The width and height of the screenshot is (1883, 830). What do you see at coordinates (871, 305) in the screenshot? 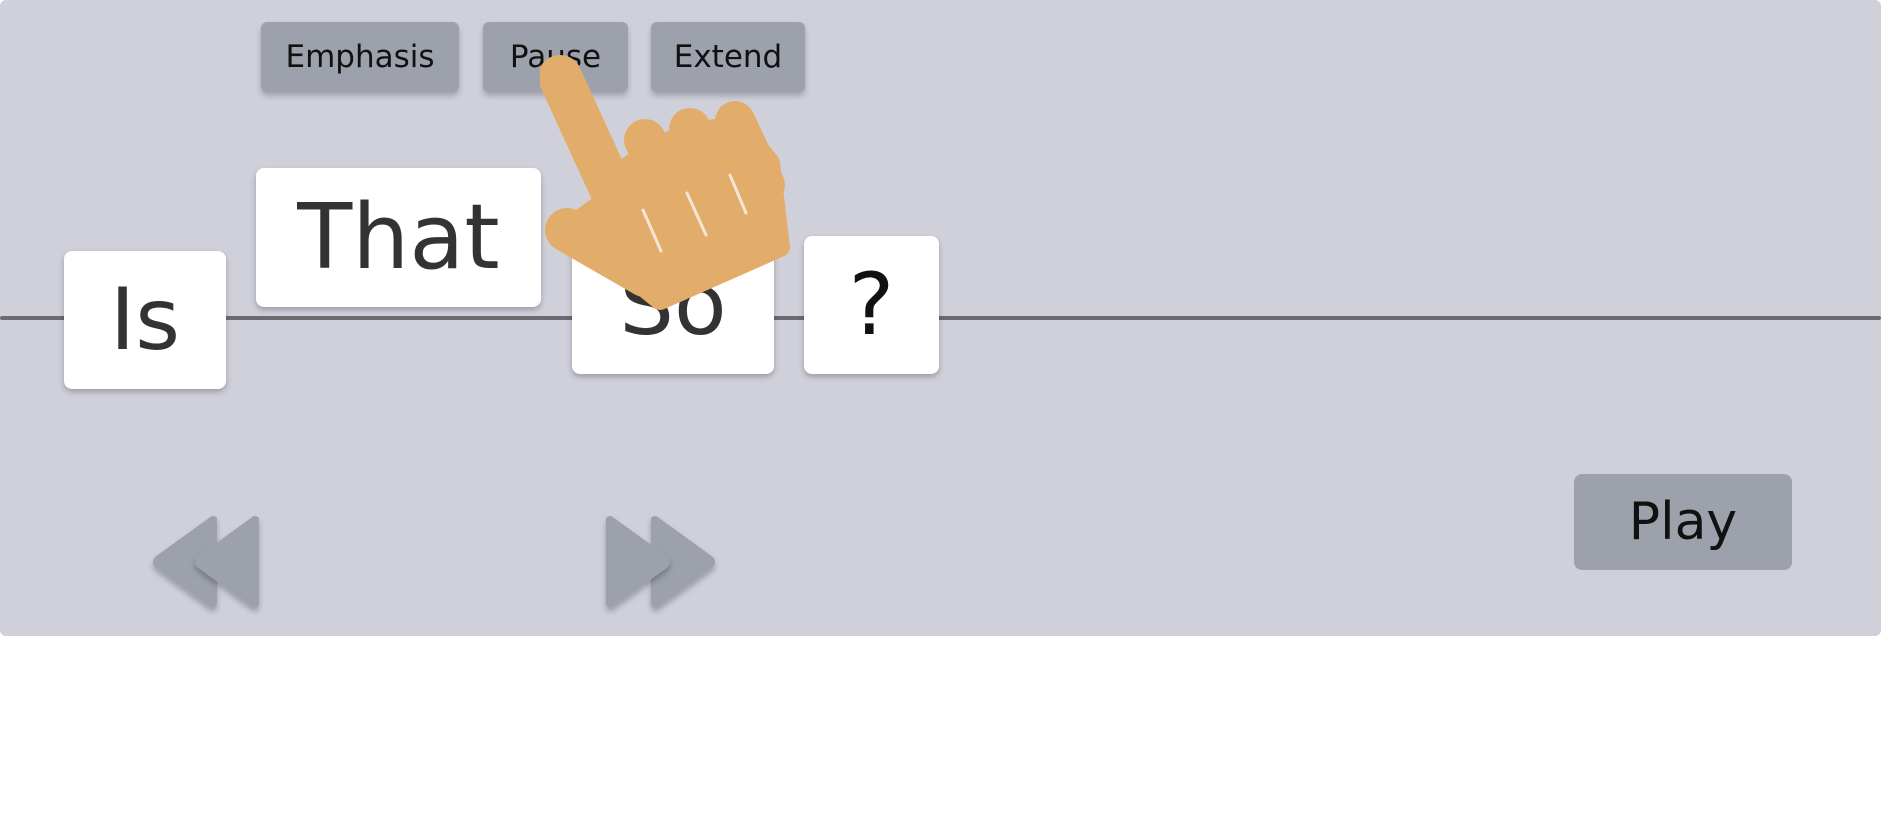
I see `word-card-question-mark: ?` at bounding box center [871, 305].